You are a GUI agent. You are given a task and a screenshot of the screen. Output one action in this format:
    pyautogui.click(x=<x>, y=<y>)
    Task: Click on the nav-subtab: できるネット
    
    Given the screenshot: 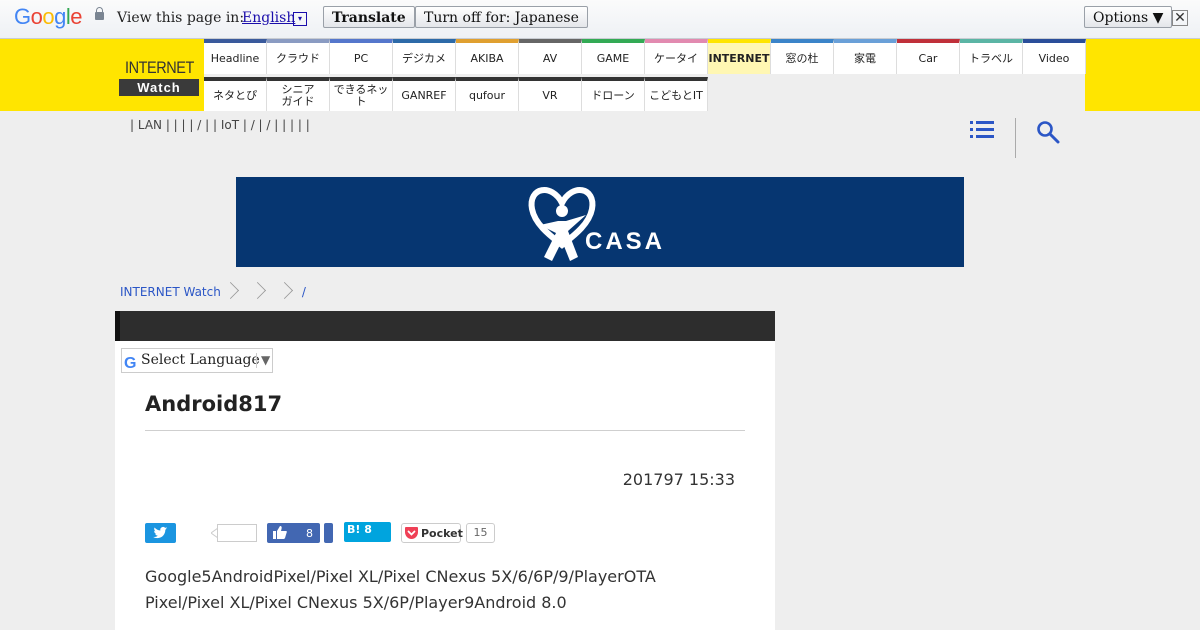 What is the action you would take?
    pyautogui.click(x=361, y=94)
    